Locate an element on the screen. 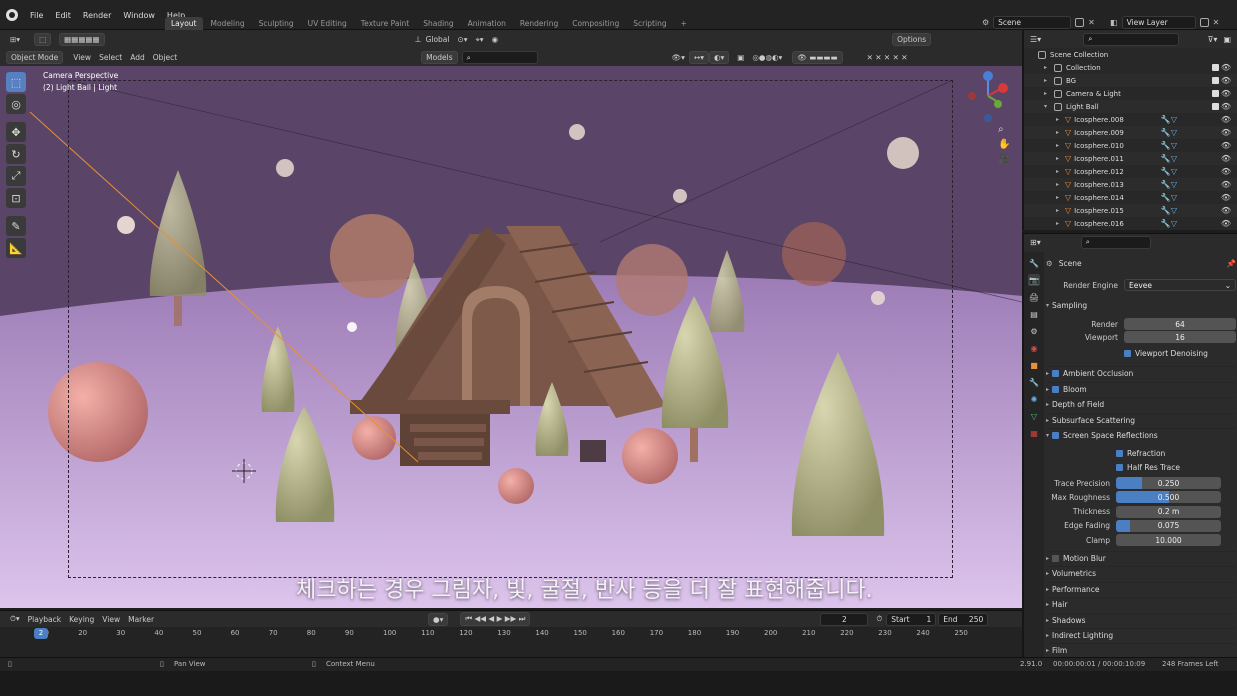 This screenshot has width=1237, height=696. overlay-icon: ◐▾ is located at coordinates (719, 57).